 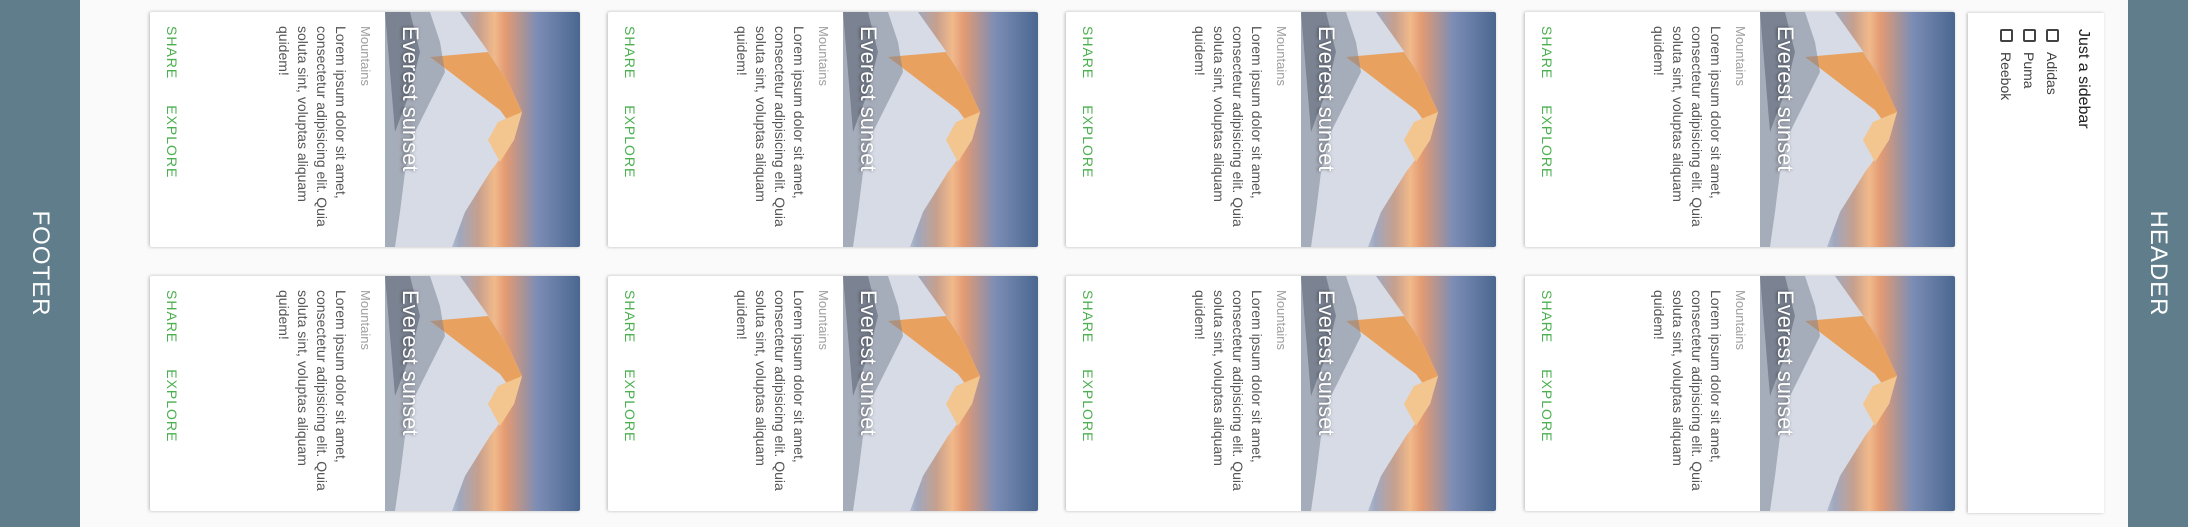 What do you see at coordinates (2029, 35) in the screenshot?
I see `checkbox-puma` at bounding box center [2029, 35].